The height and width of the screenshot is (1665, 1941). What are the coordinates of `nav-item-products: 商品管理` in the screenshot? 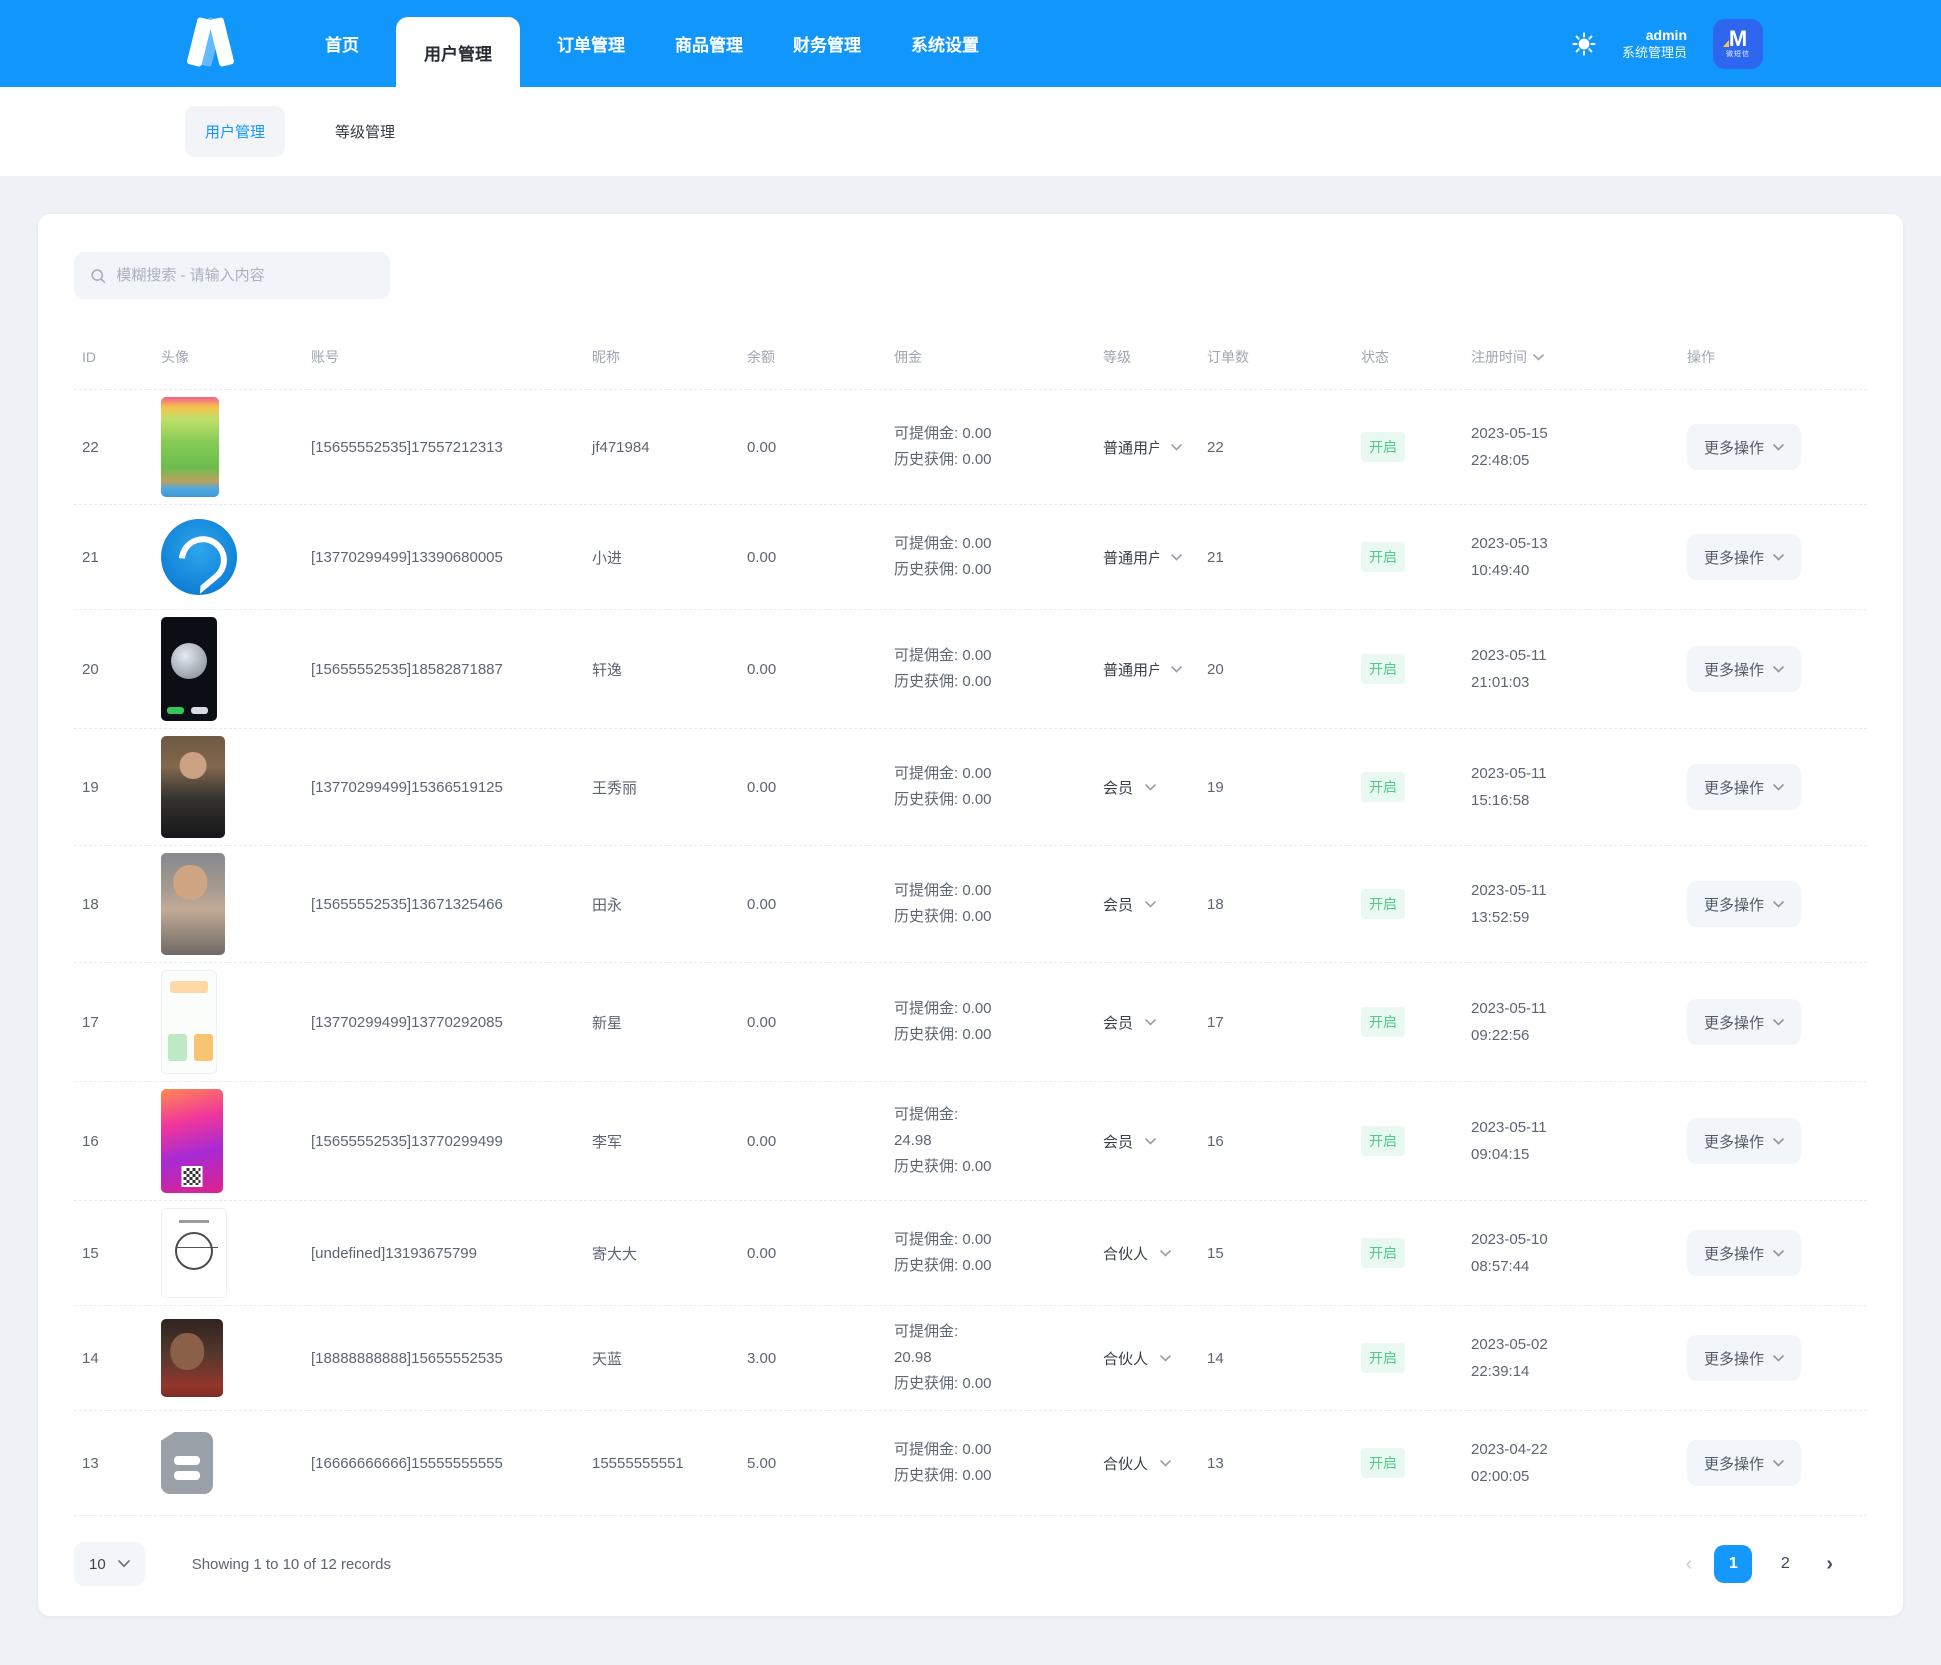 It's located at (709, 43).